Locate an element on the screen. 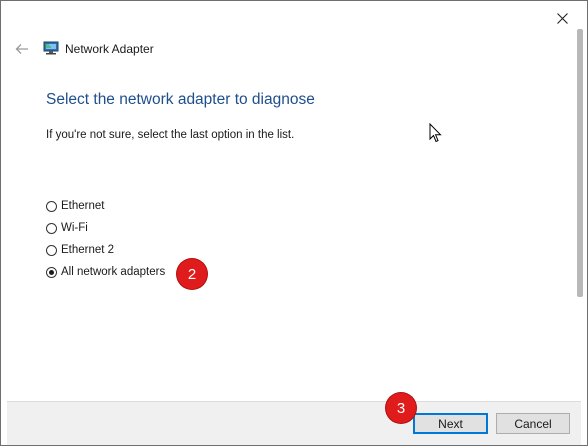  cancel-button: Cancel is located at coordinates (533, 423).